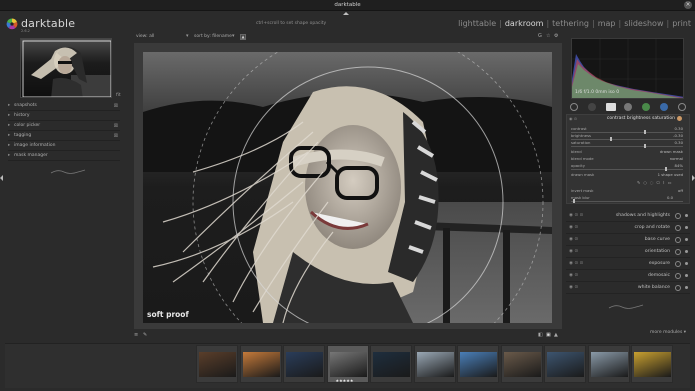 This screenshot has width=695, height=391. What do you see at coordinates (597, 92) in the screenshot?
I see `exposure-info: 1/6 f/1.0 0mm iso 0` at bounding box center [597, 92].